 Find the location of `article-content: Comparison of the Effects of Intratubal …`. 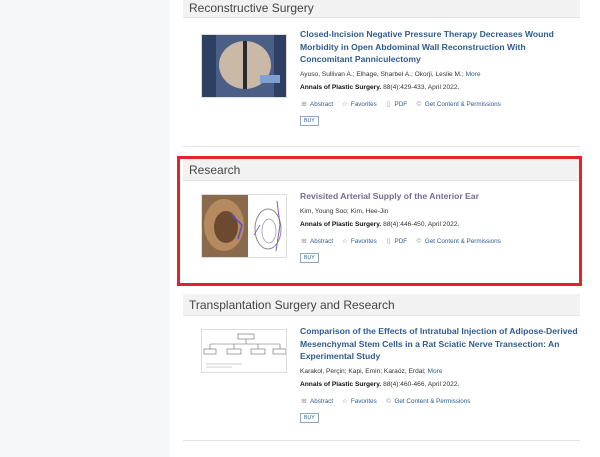

article-content: Comparison of the Effects of Intratubal … is located at coordinates (440, 374).